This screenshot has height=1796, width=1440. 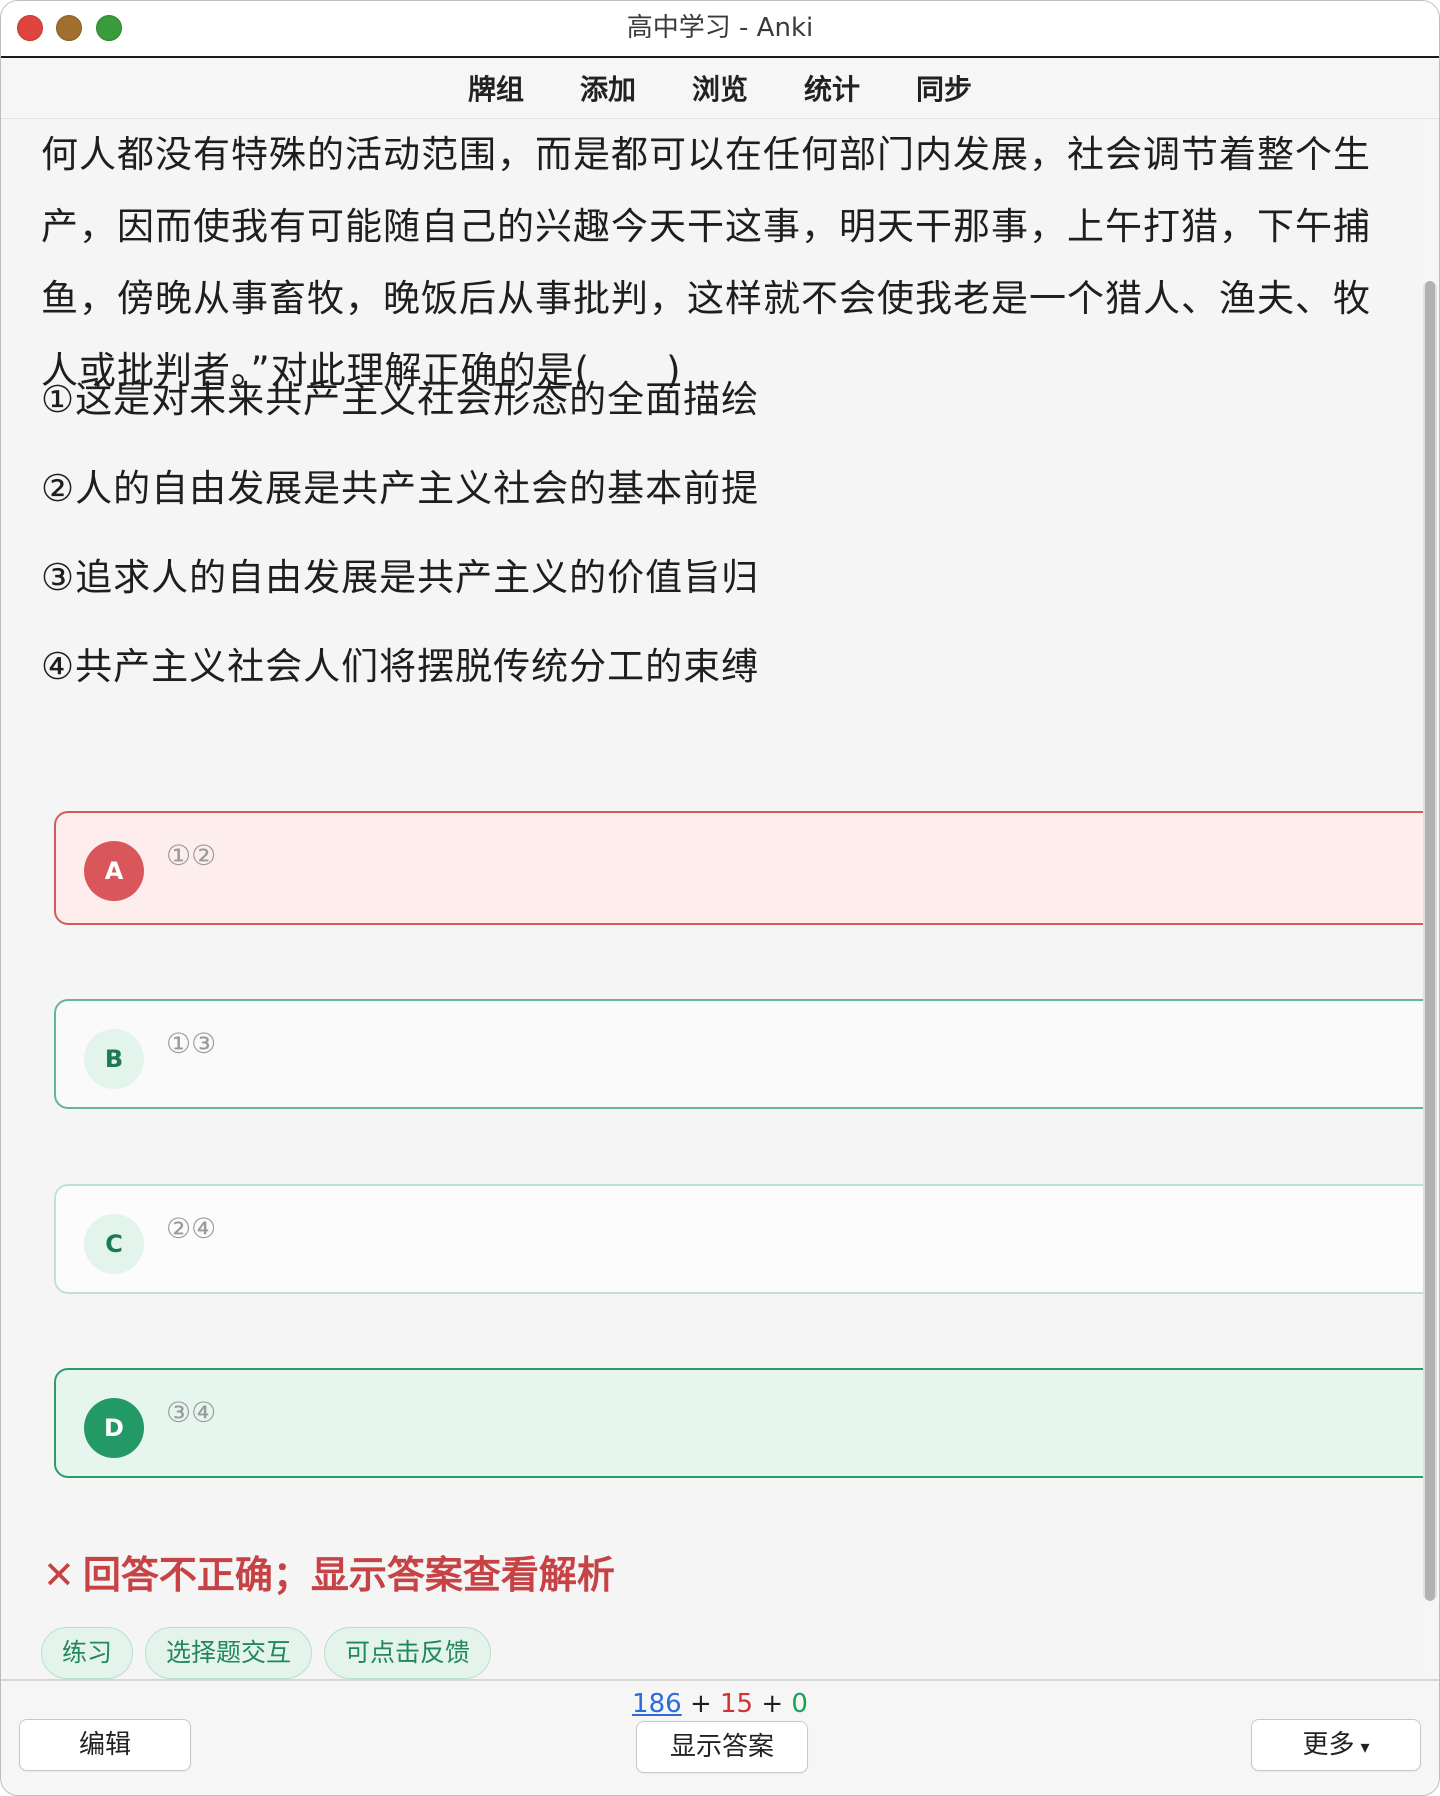 I want to click on question-line: 产，因而使我有可能随自己的兴趣今天干这事，明天干那事，上午打猎，下午捕, so click(x=706, y=226).